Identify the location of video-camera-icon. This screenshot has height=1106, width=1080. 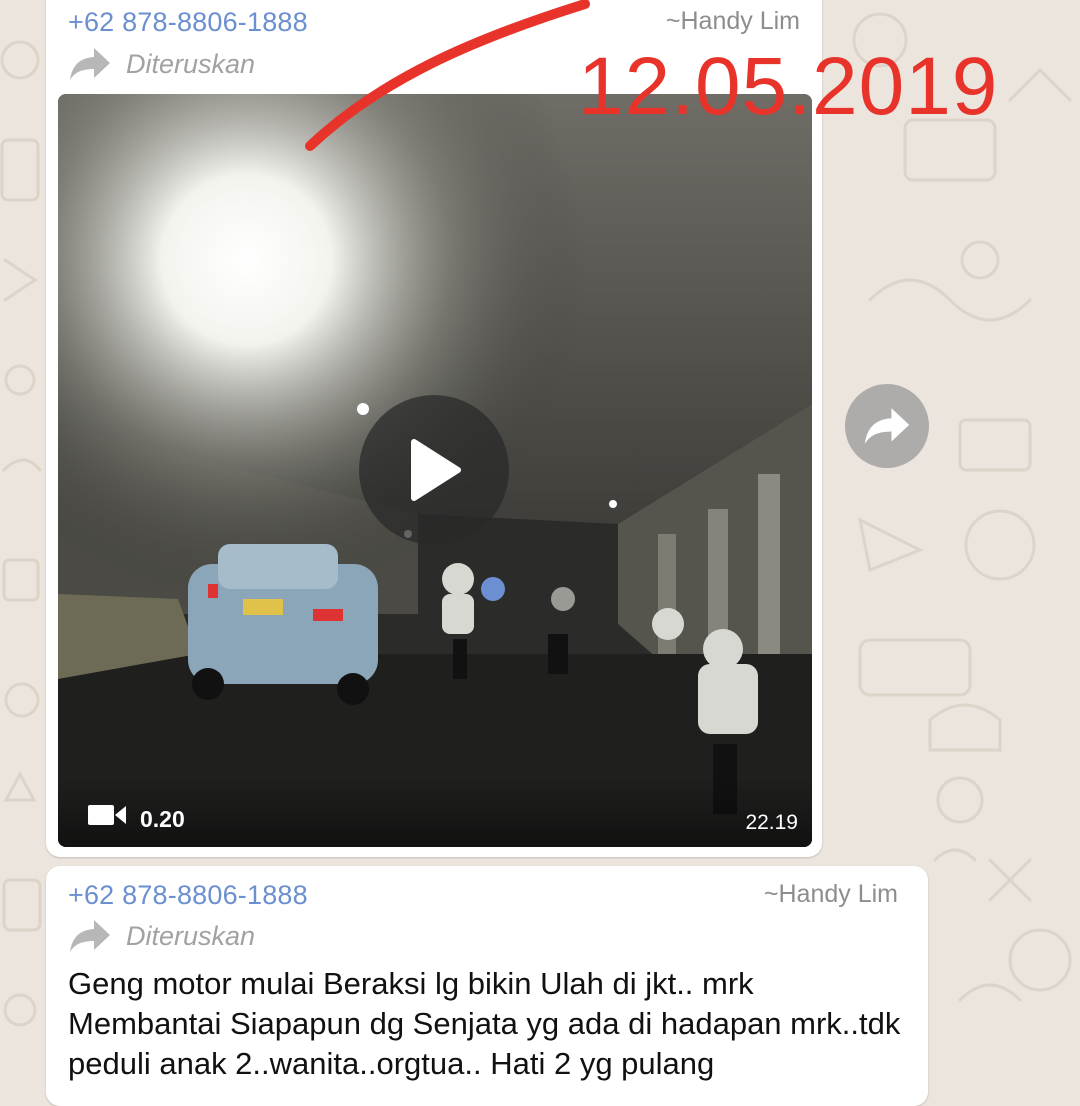
(107, 815).